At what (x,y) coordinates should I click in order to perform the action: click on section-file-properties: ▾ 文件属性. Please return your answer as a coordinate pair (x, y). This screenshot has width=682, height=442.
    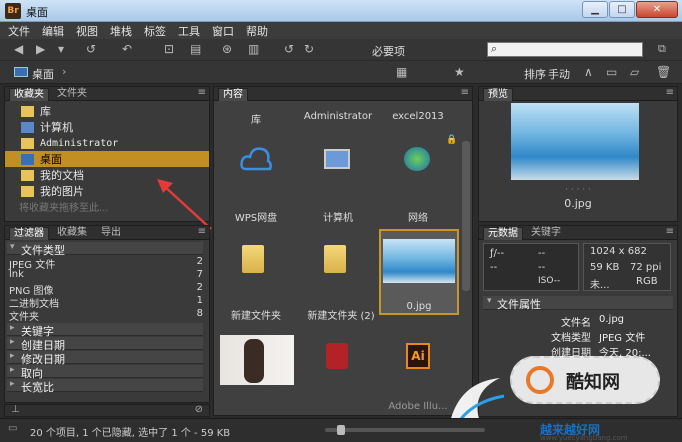
    Looking at the image, I should click on (578, 303).